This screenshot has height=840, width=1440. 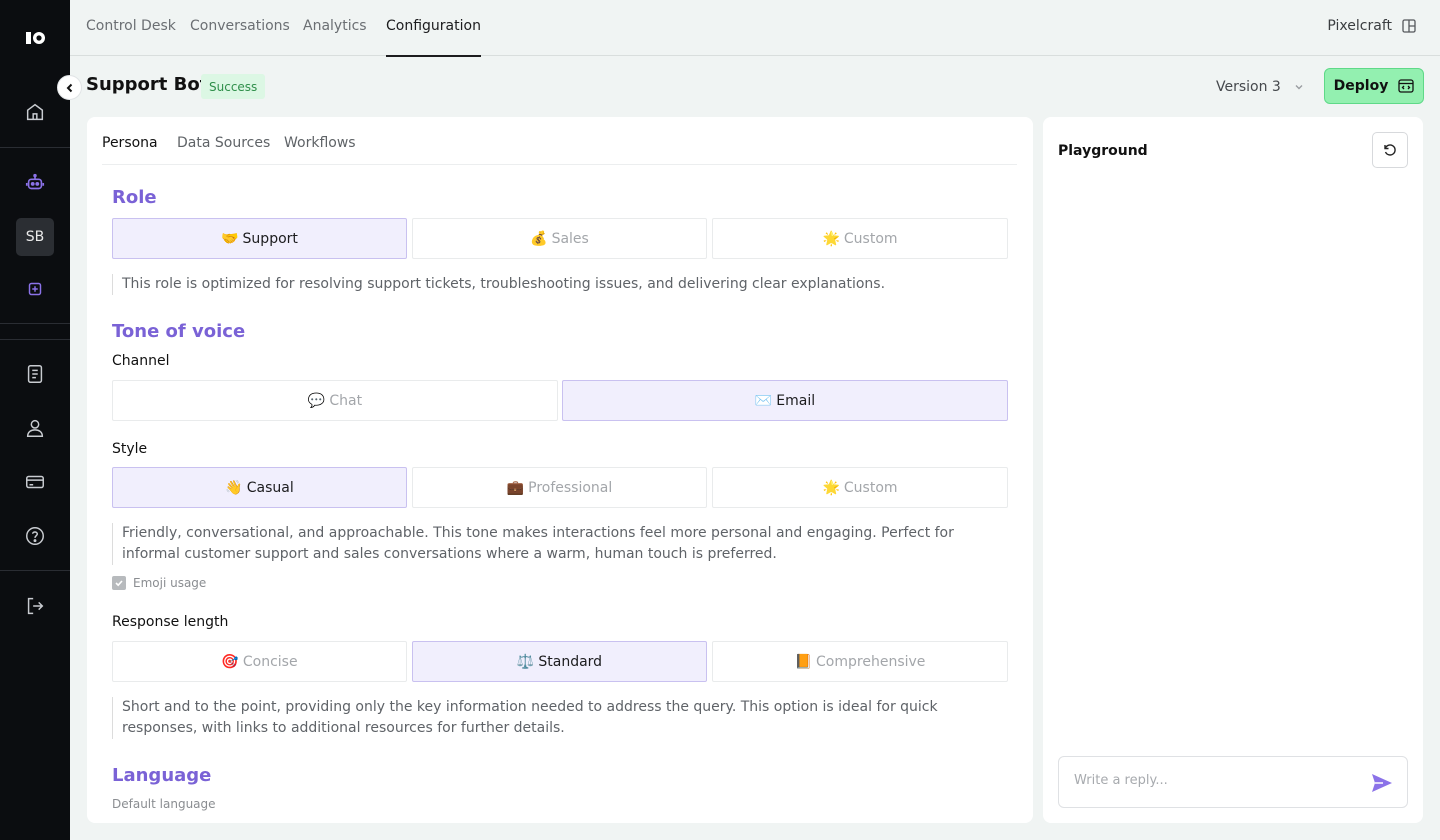 What do you see at coordinates (170, 583) in the screenshot?
I see `emoji-usage-label: Emoji usage` at bounding box center [170, 583].